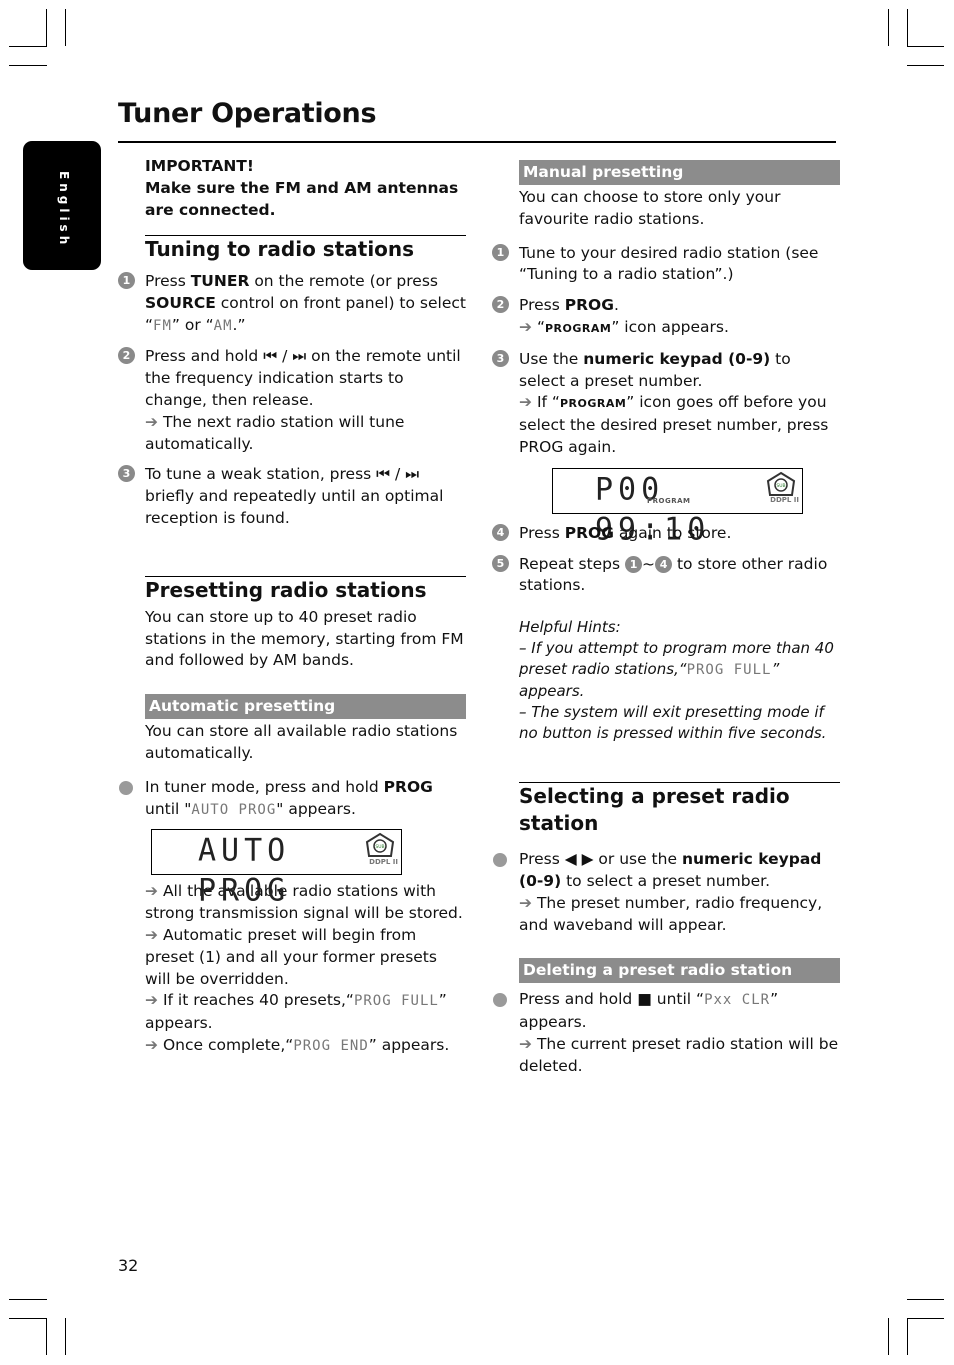  Describe the element at coordinates (500, 305) in the screenshot. I see `step-number-2-icon: 2` at that location.